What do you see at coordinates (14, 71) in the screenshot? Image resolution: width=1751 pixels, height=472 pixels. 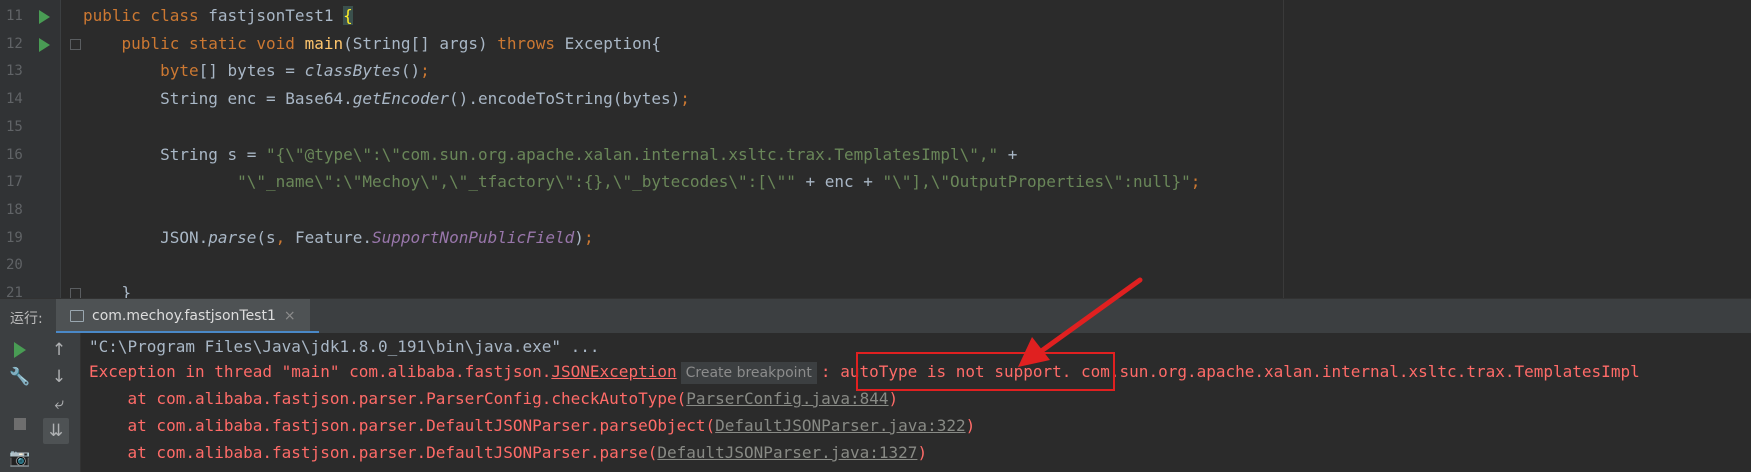 I see `line-number: 13` at bounding box center [14, 71].